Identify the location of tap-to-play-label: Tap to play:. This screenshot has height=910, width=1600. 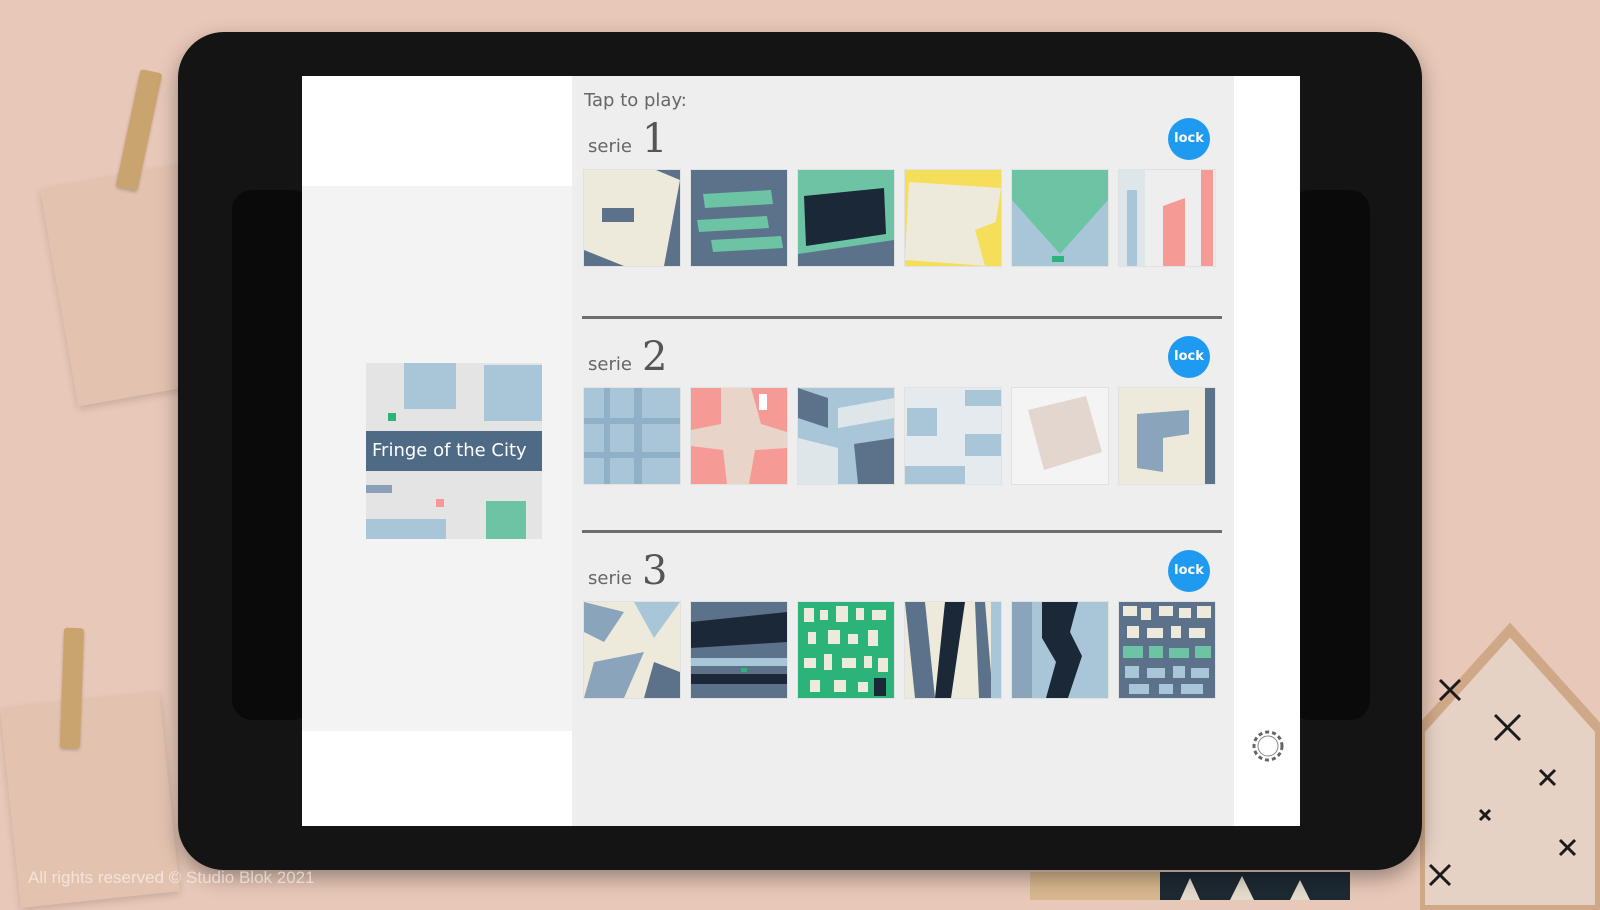
(635, 100).